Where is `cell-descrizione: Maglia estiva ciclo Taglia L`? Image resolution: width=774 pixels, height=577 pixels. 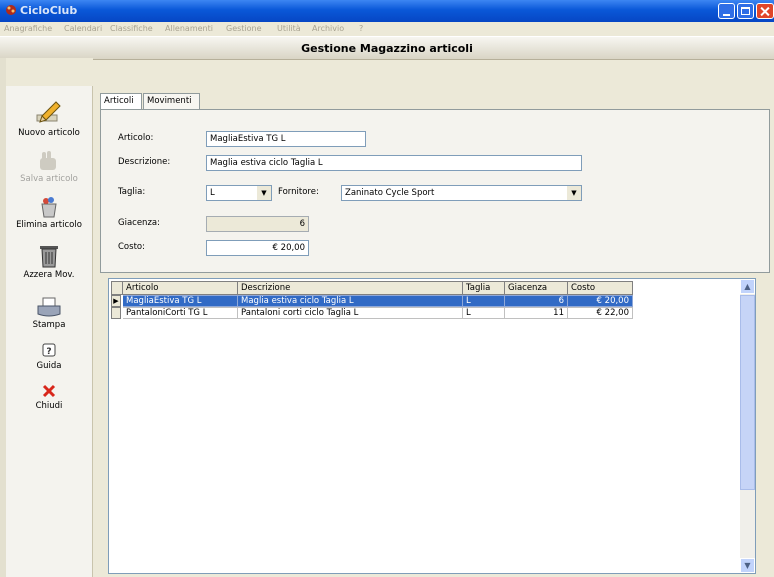 cell-descrizione: Maglia estiva ciclo Taglia L is located at coordinates (350, 301).